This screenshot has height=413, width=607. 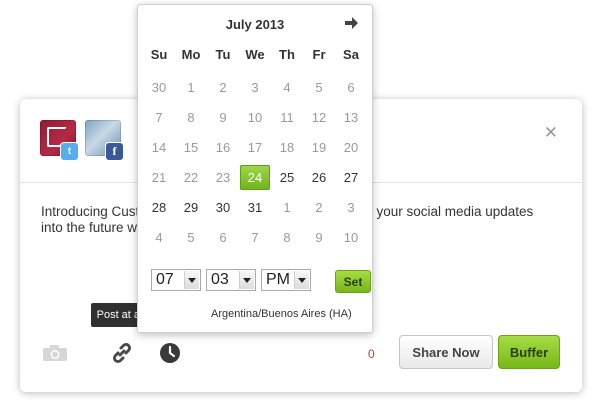 I want to click on weekday-label: Su, so click(x=159, y=54).